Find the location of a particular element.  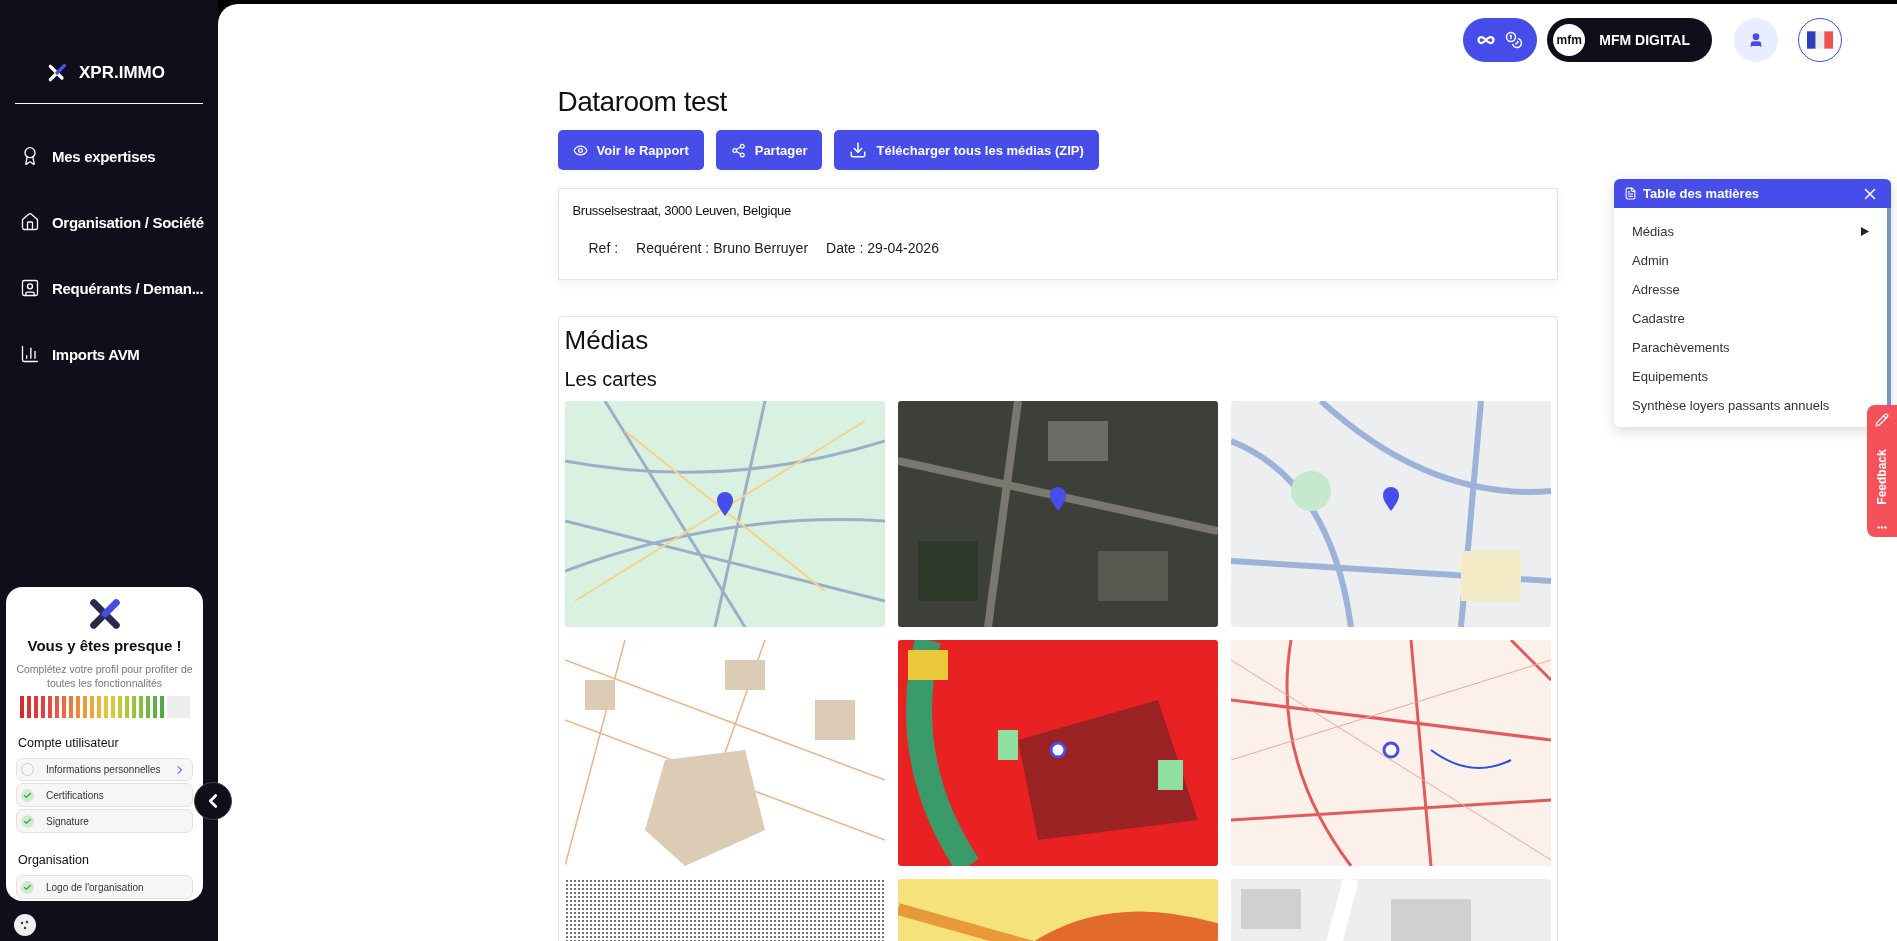

toc-item: Equipements is located at coordinates (1670, 376).